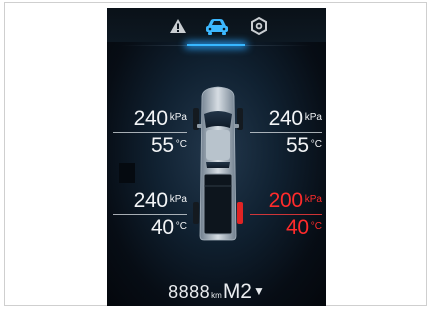 The height and width of the screenshot is (309, 432). Describe the element at coordinates (285, 200) in the screenshot. I see `pressure-value: 200` at that location.